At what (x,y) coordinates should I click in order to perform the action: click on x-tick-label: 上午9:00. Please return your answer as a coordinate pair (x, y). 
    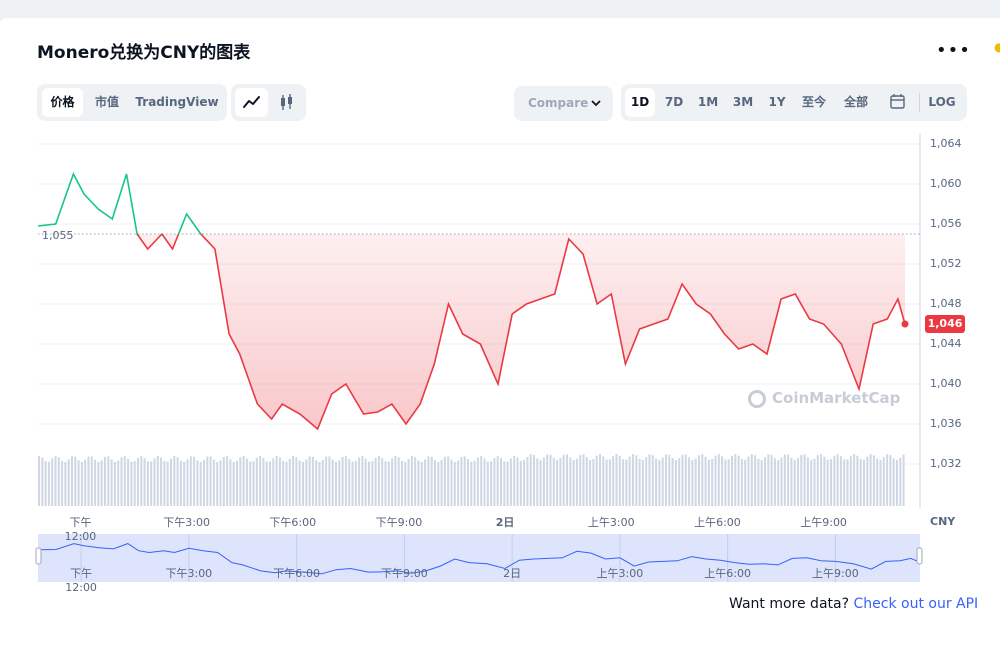
    Looking at the image, I should click on (823, 522).